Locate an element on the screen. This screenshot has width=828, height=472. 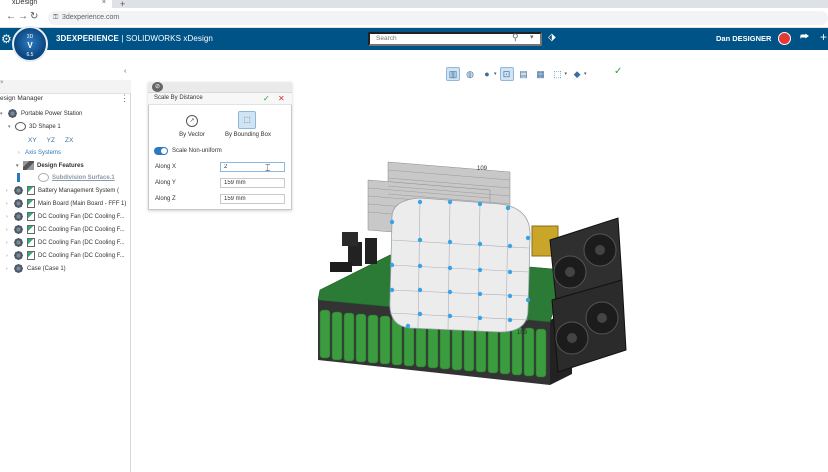
brand-3dexperience: 3DEXPERIENCE is located at coordinates (87, 38).